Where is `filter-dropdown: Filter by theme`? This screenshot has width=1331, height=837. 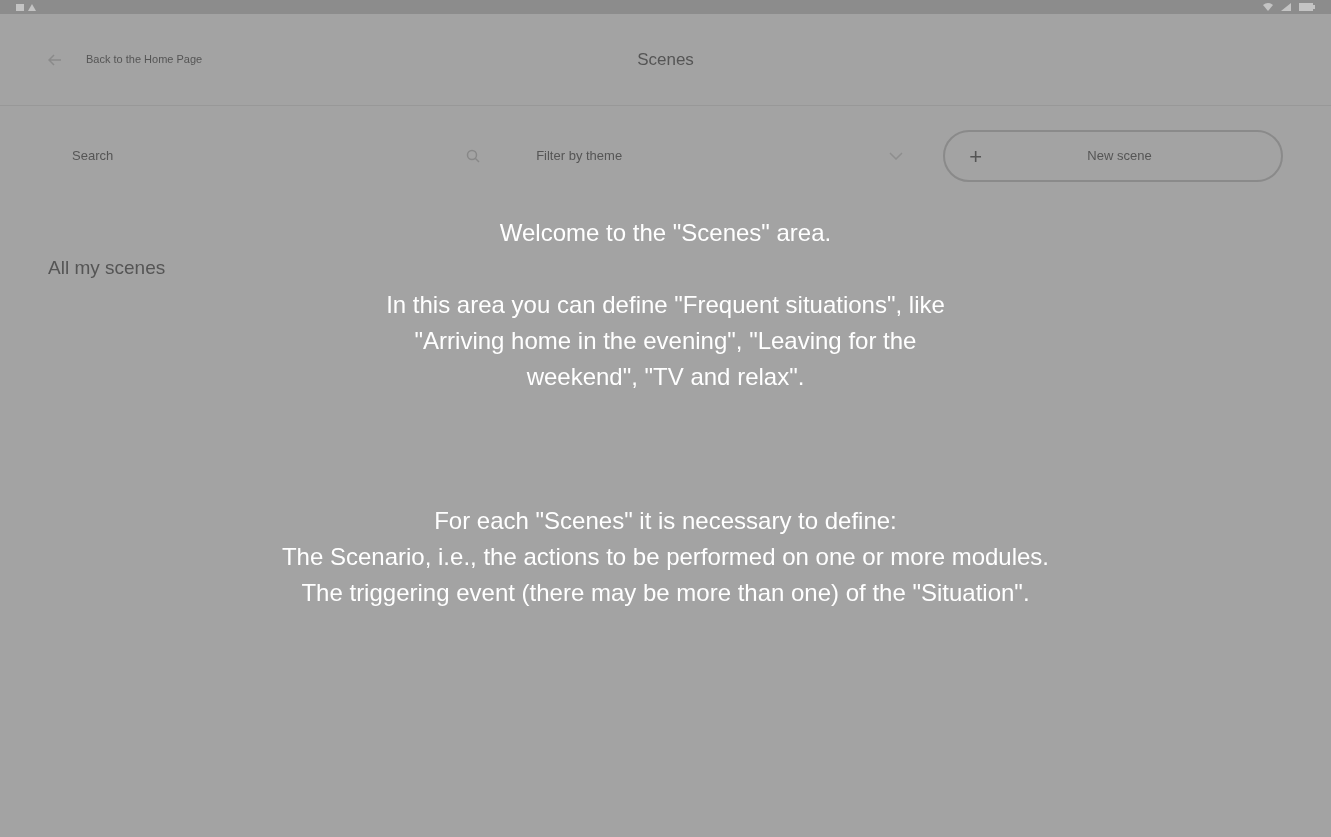
filter-dropdown: Filter by theme is located at coordinates (705, 156).